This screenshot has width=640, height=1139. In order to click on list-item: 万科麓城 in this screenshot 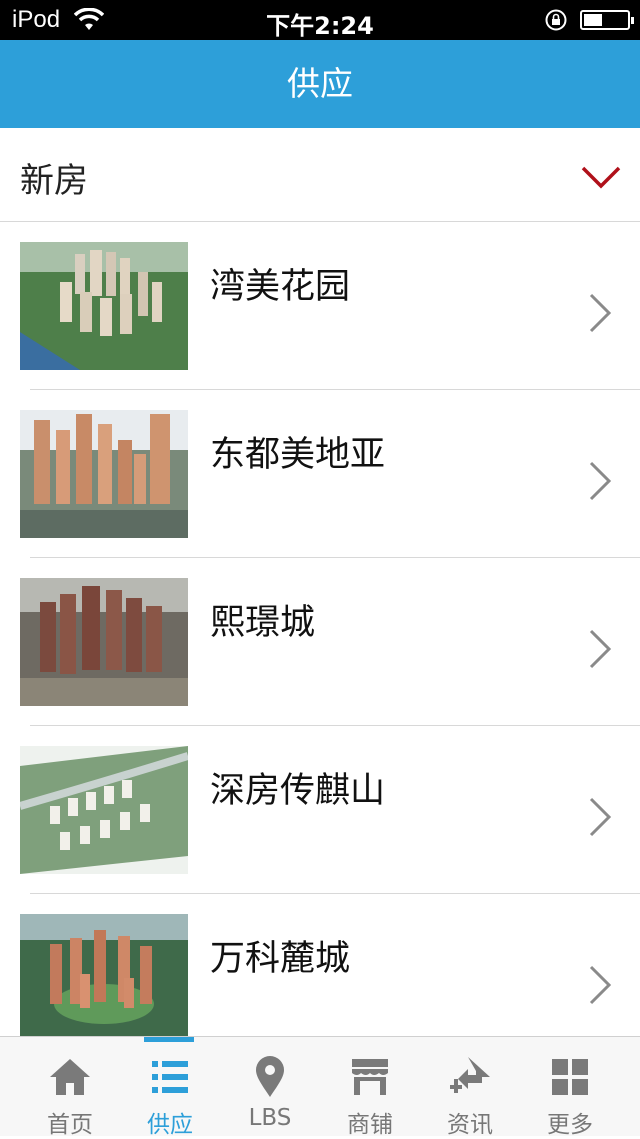, I will do `click(320, 965)`.